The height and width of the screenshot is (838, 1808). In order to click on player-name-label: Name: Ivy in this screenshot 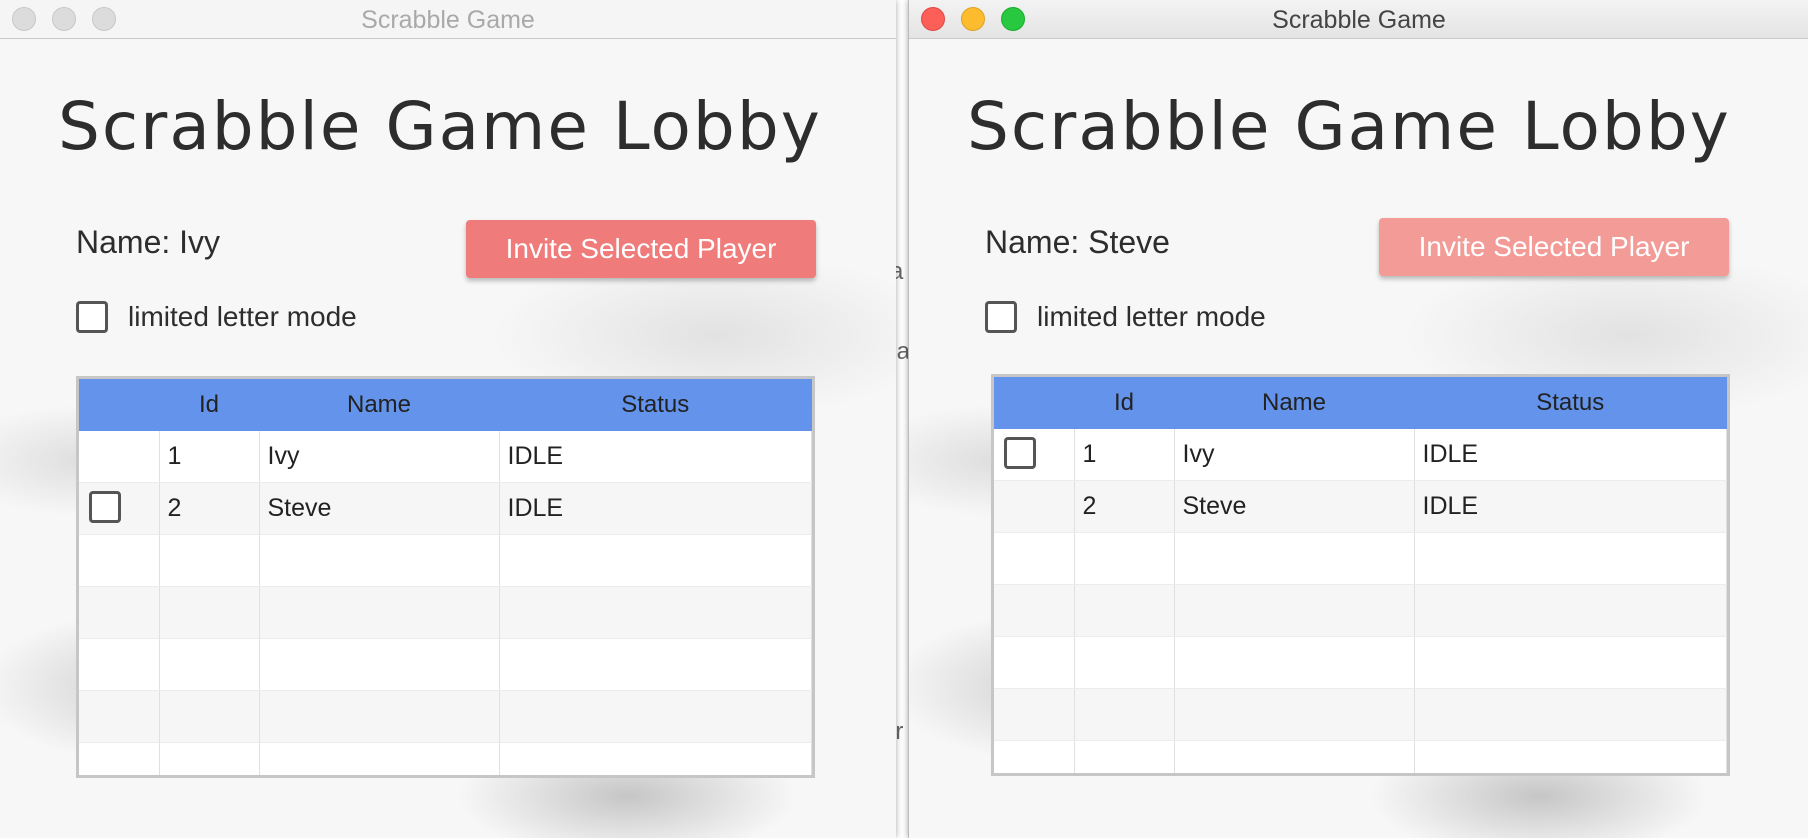, I will do `click(148, 242)`.